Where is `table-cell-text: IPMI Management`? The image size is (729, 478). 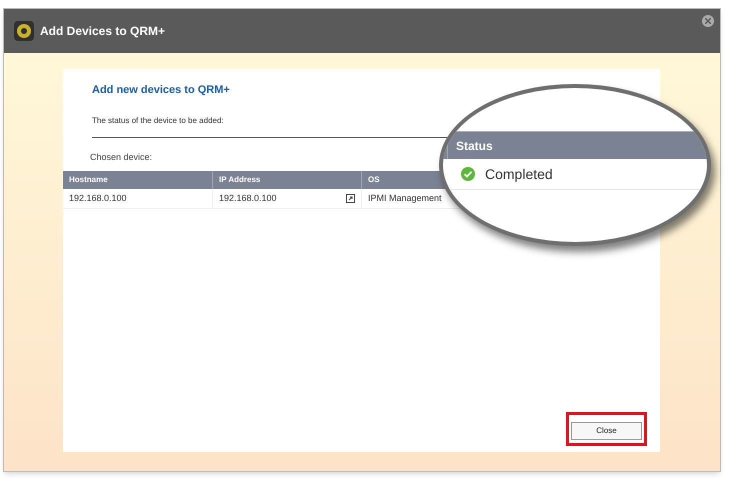
table-cell-text: IPMI Management is located at coordinates (405, 198).